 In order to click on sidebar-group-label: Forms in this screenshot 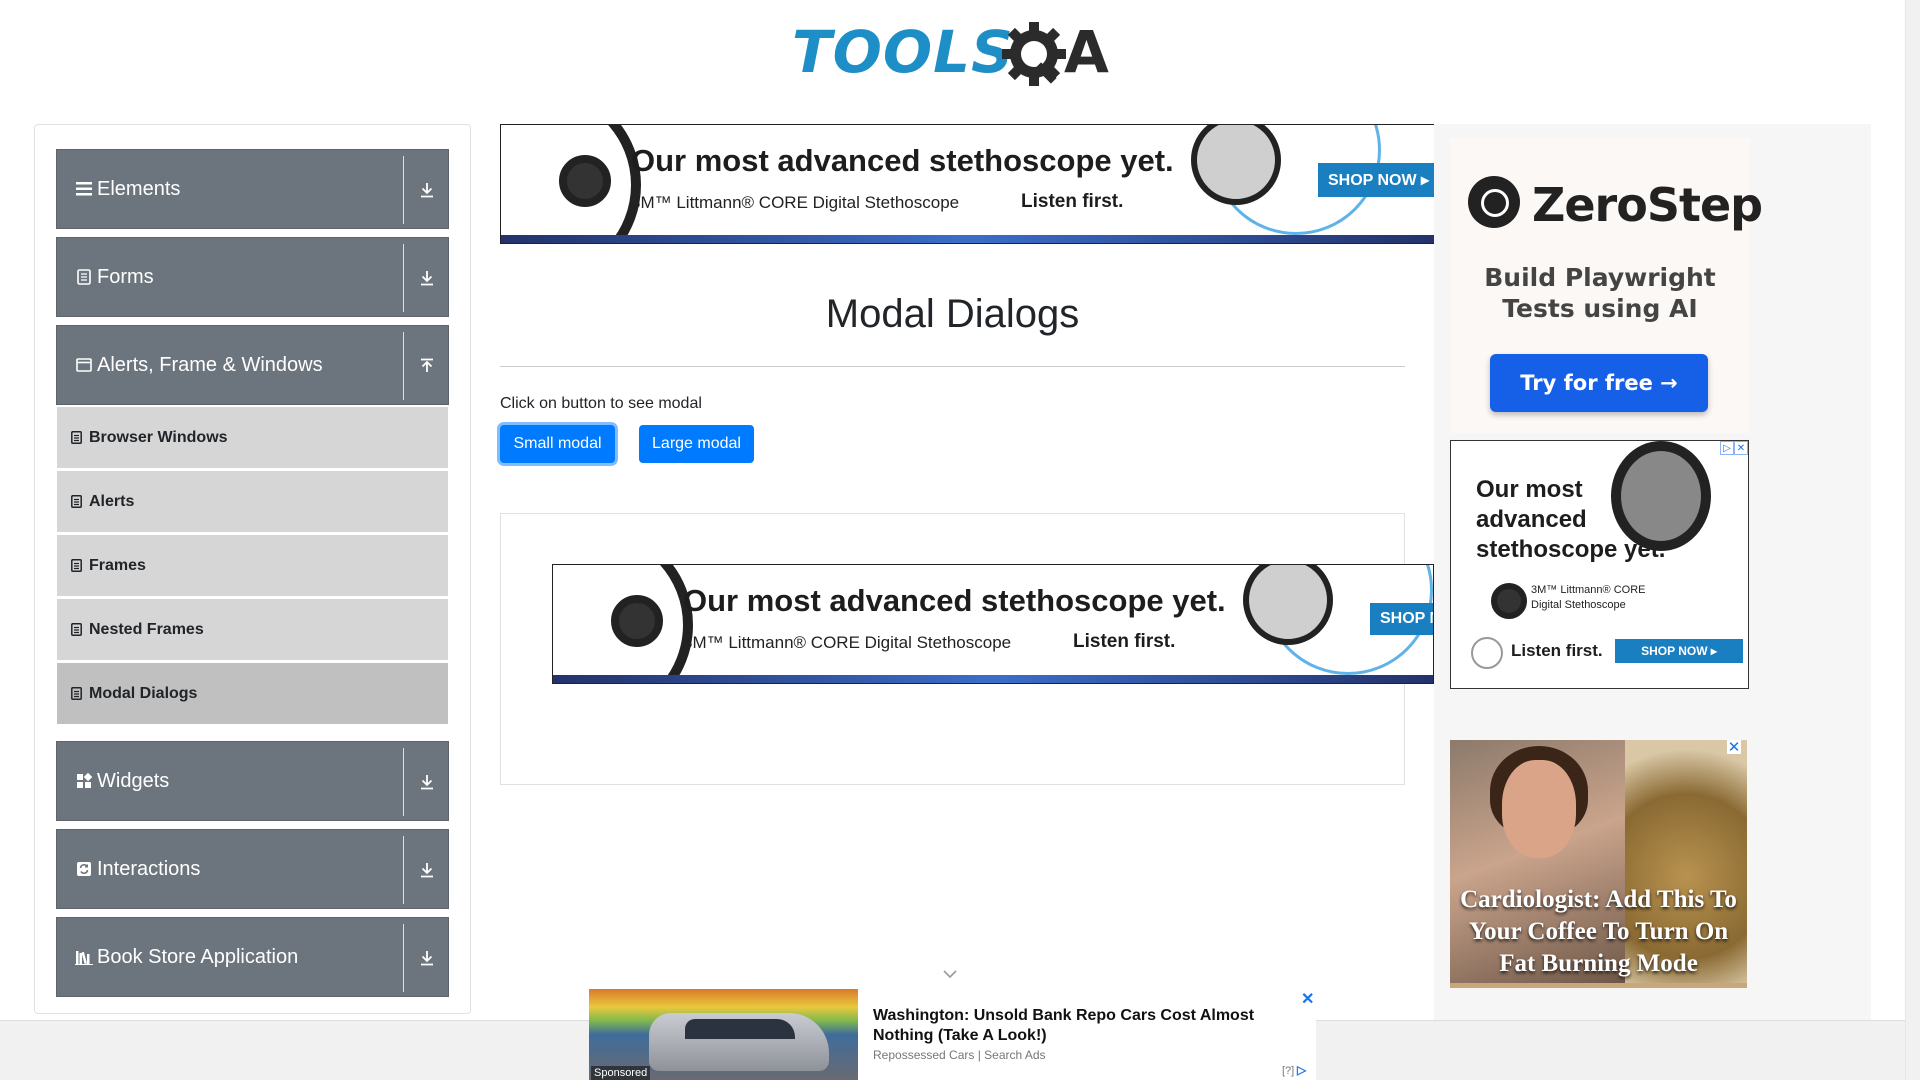, I will do `click(125, 276)`.